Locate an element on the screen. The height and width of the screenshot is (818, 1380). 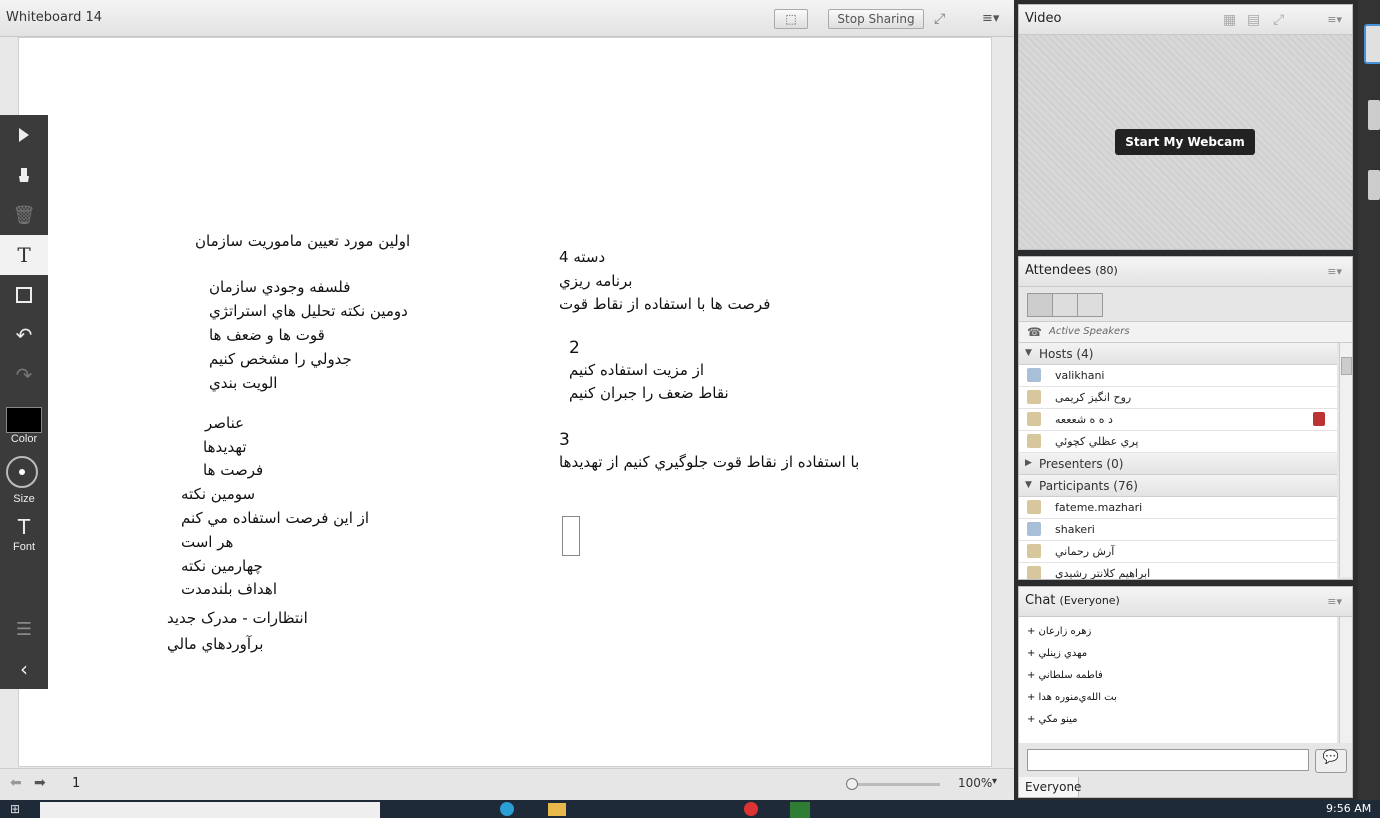
wb-text-line: انتظارات - مدرک جدید is located at coordinates (237, 618).